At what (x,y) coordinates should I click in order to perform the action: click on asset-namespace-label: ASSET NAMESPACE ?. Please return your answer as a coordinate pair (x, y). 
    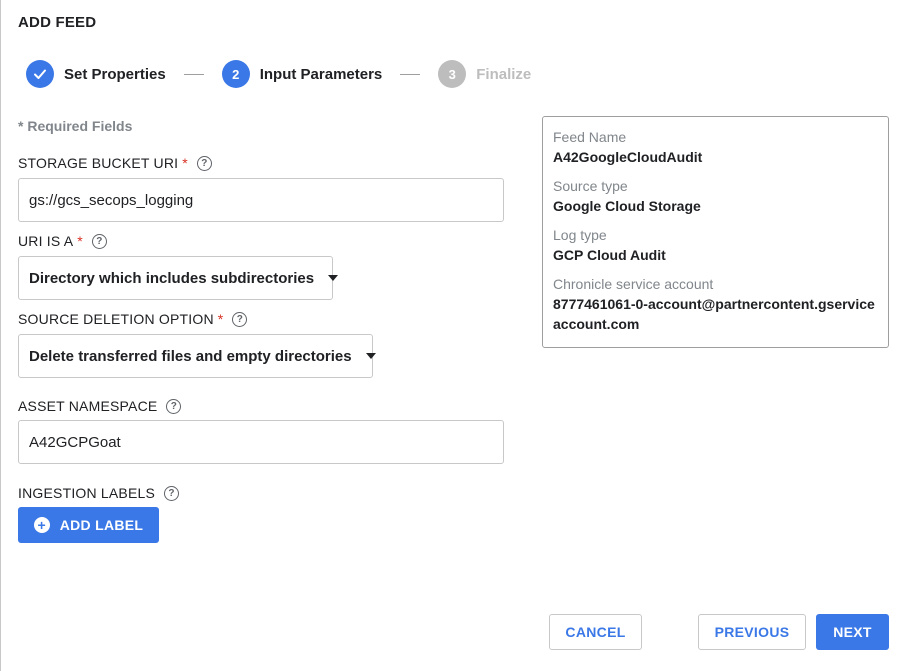
    Looking at the image, I should click on (100, 406).